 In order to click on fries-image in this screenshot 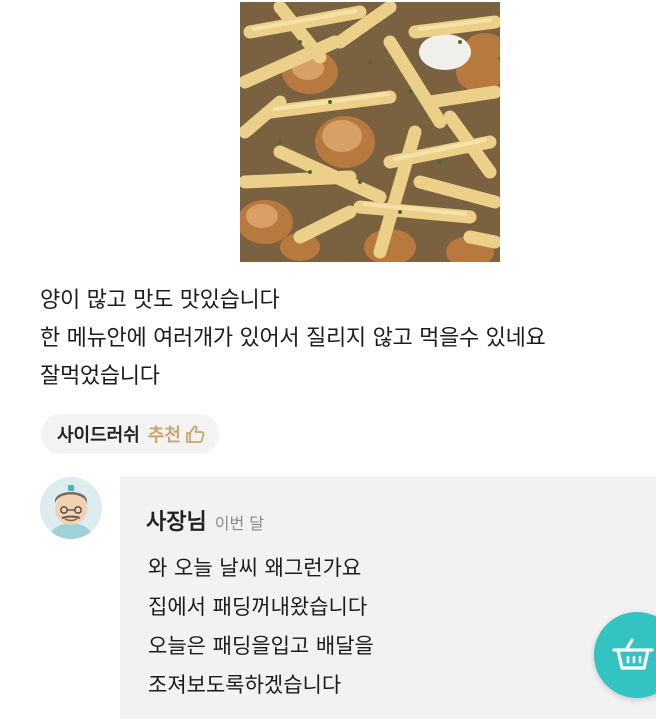, I will do `click(370, 132)`.